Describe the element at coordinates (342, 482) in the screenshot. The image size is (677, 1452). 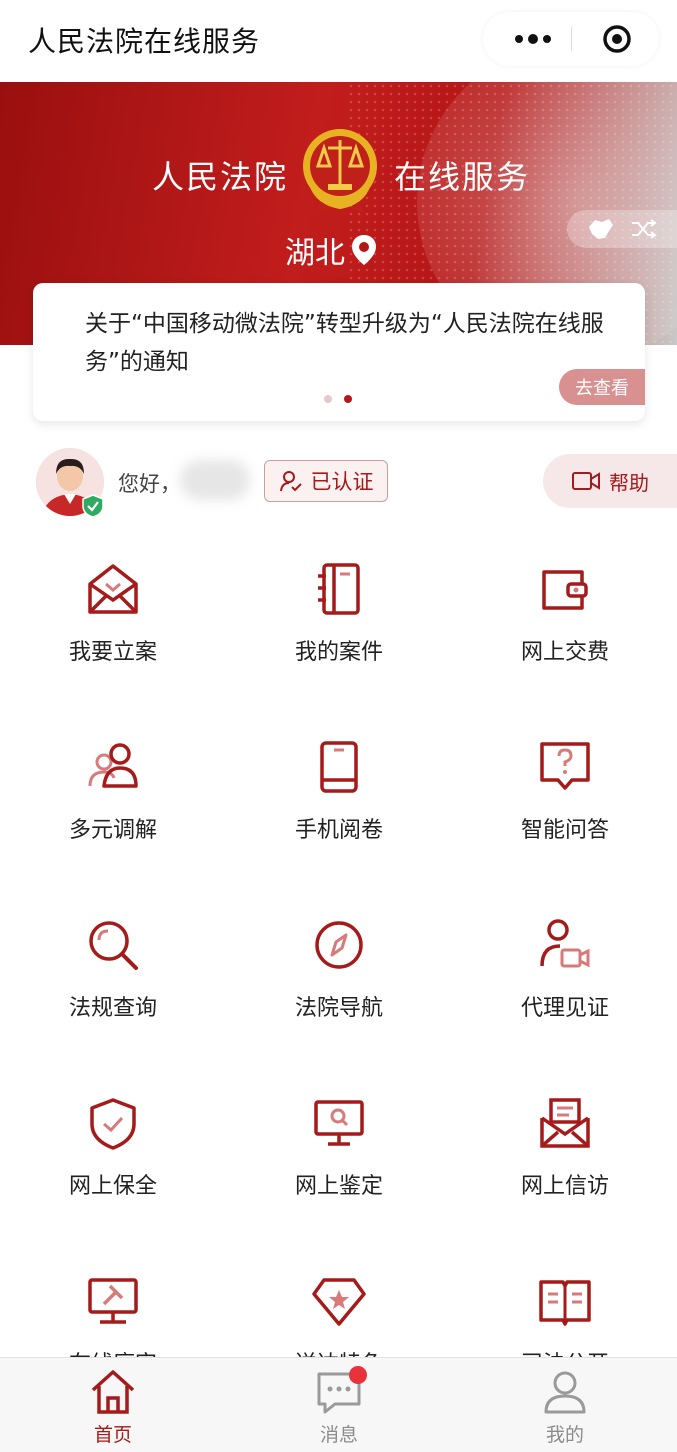
I see `verified-label: 已认证` at that location.